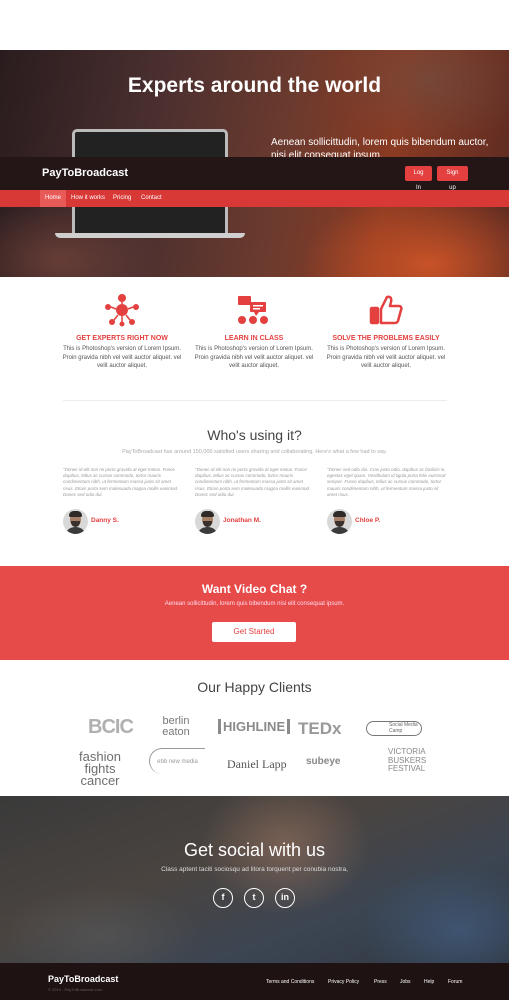 Image resolution: width=509 pixels, height=1000 pixels. Describe the element at coordinates (122, 198) in the screenshot. I see `nav-pricing: Pricing` at that location.